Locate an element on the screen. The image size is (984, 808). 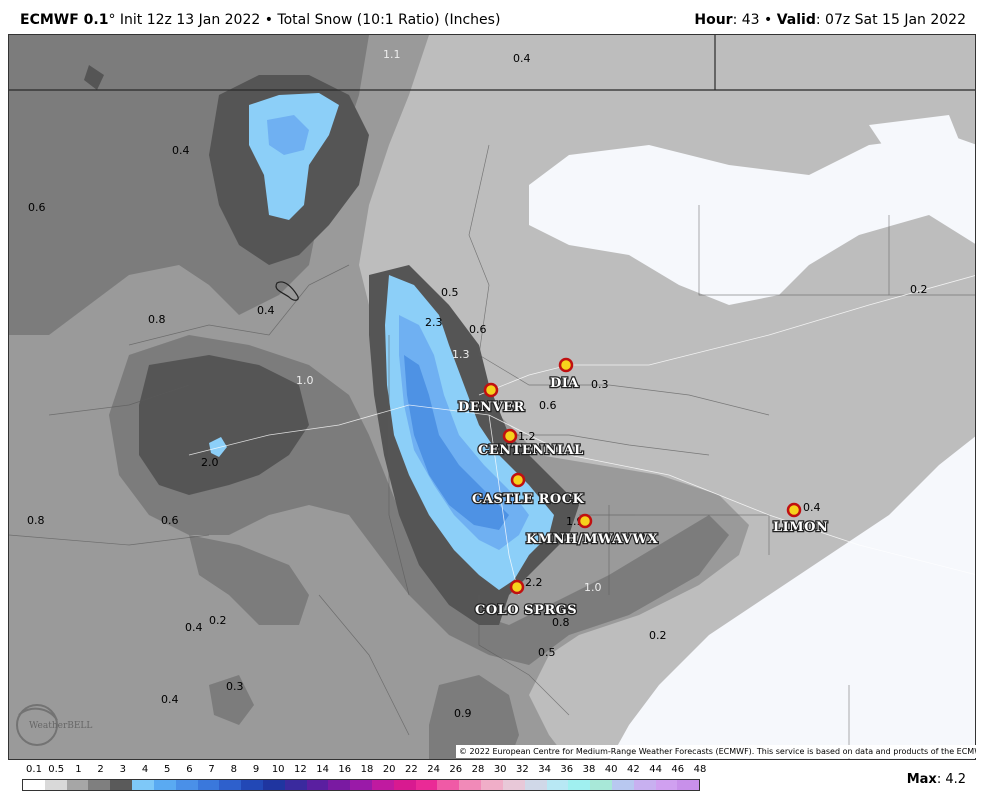
city-label-centennial: CENTENNIAL is located at coordinates (531, 450).